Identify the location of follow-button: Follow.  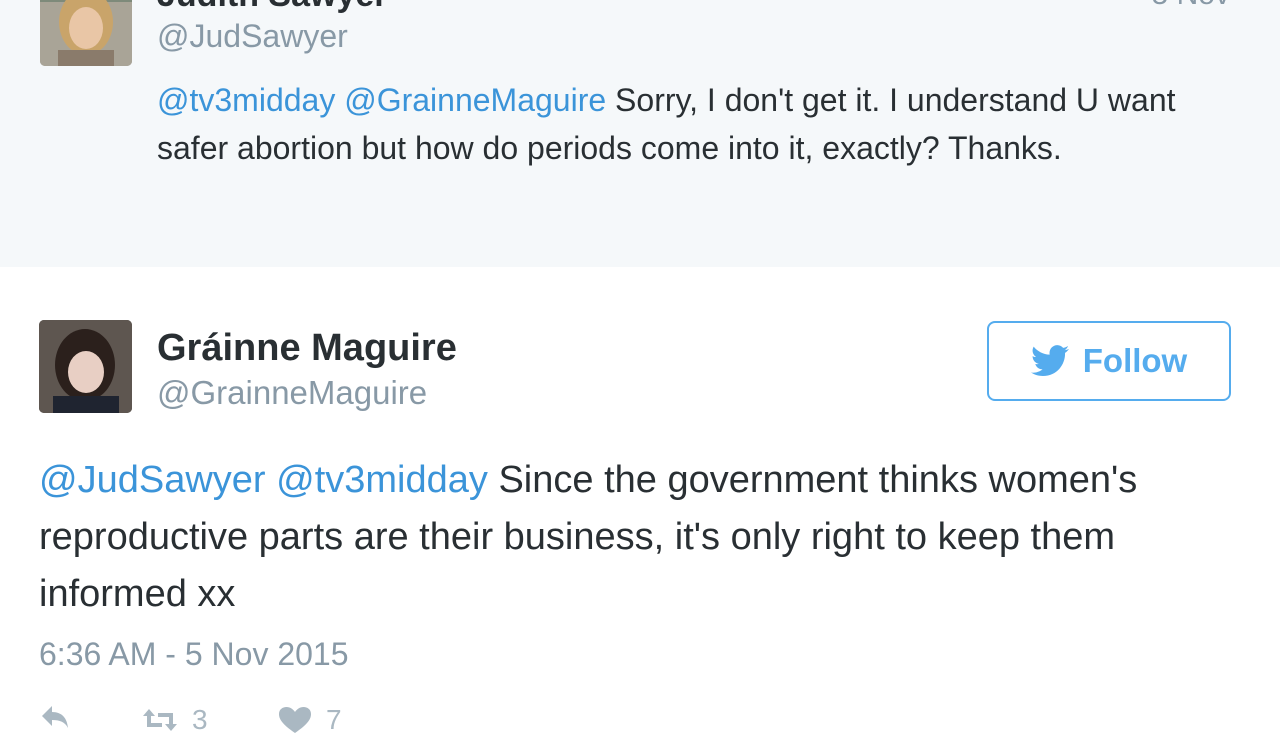
(1109, 361).